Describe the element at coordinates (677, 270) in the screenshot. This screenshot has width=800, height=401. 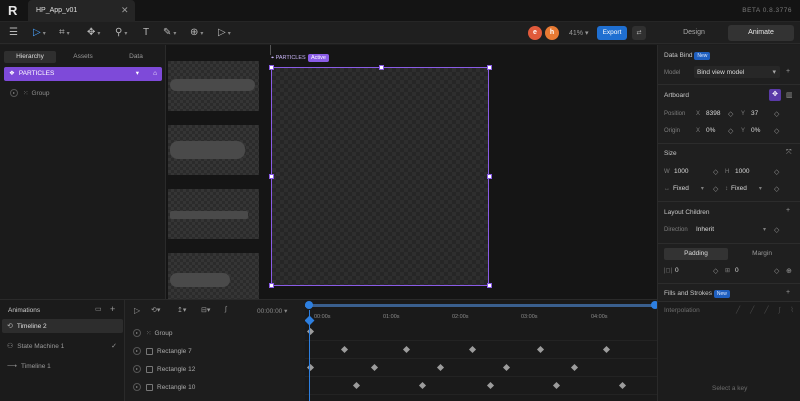
I see `padding-left-input: 0` at that location.